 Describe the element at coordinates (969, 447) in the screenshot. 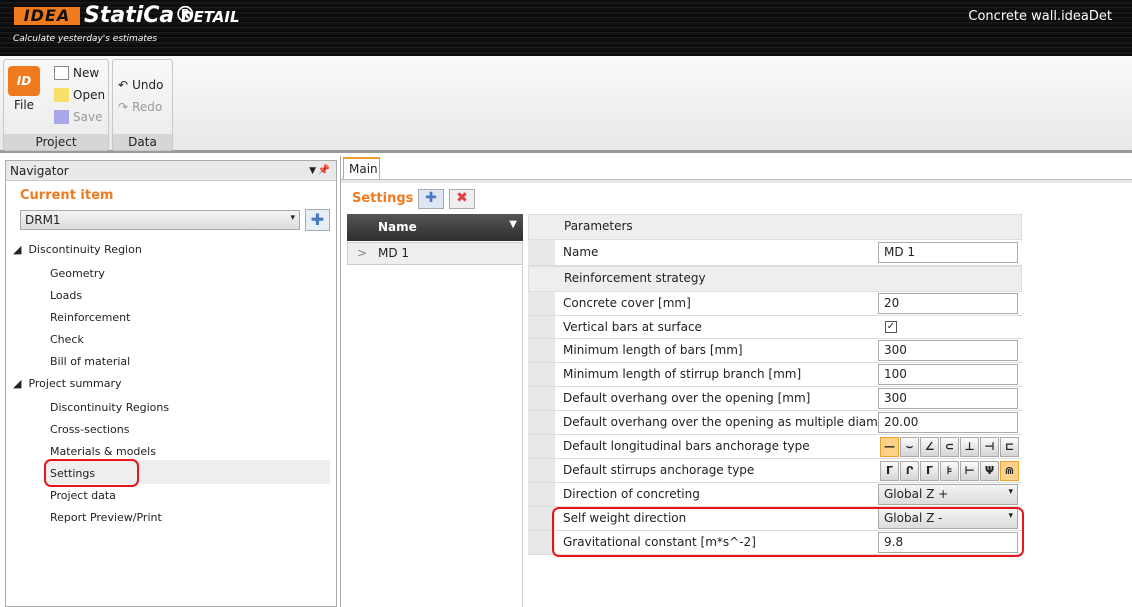

I see `anchorage-welded-button: ⊥` at that location.